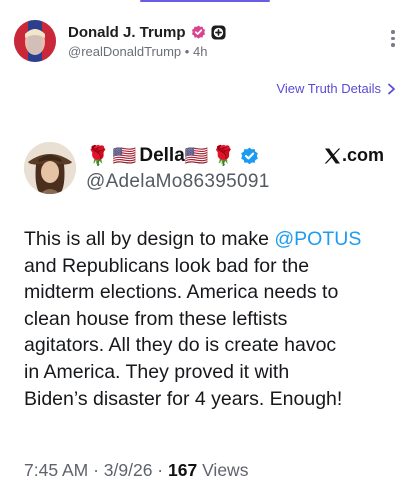 This screenshot has height=500, width=416. I want to click on body-line-2: and Republicans look bad for the, so click(167, 265).